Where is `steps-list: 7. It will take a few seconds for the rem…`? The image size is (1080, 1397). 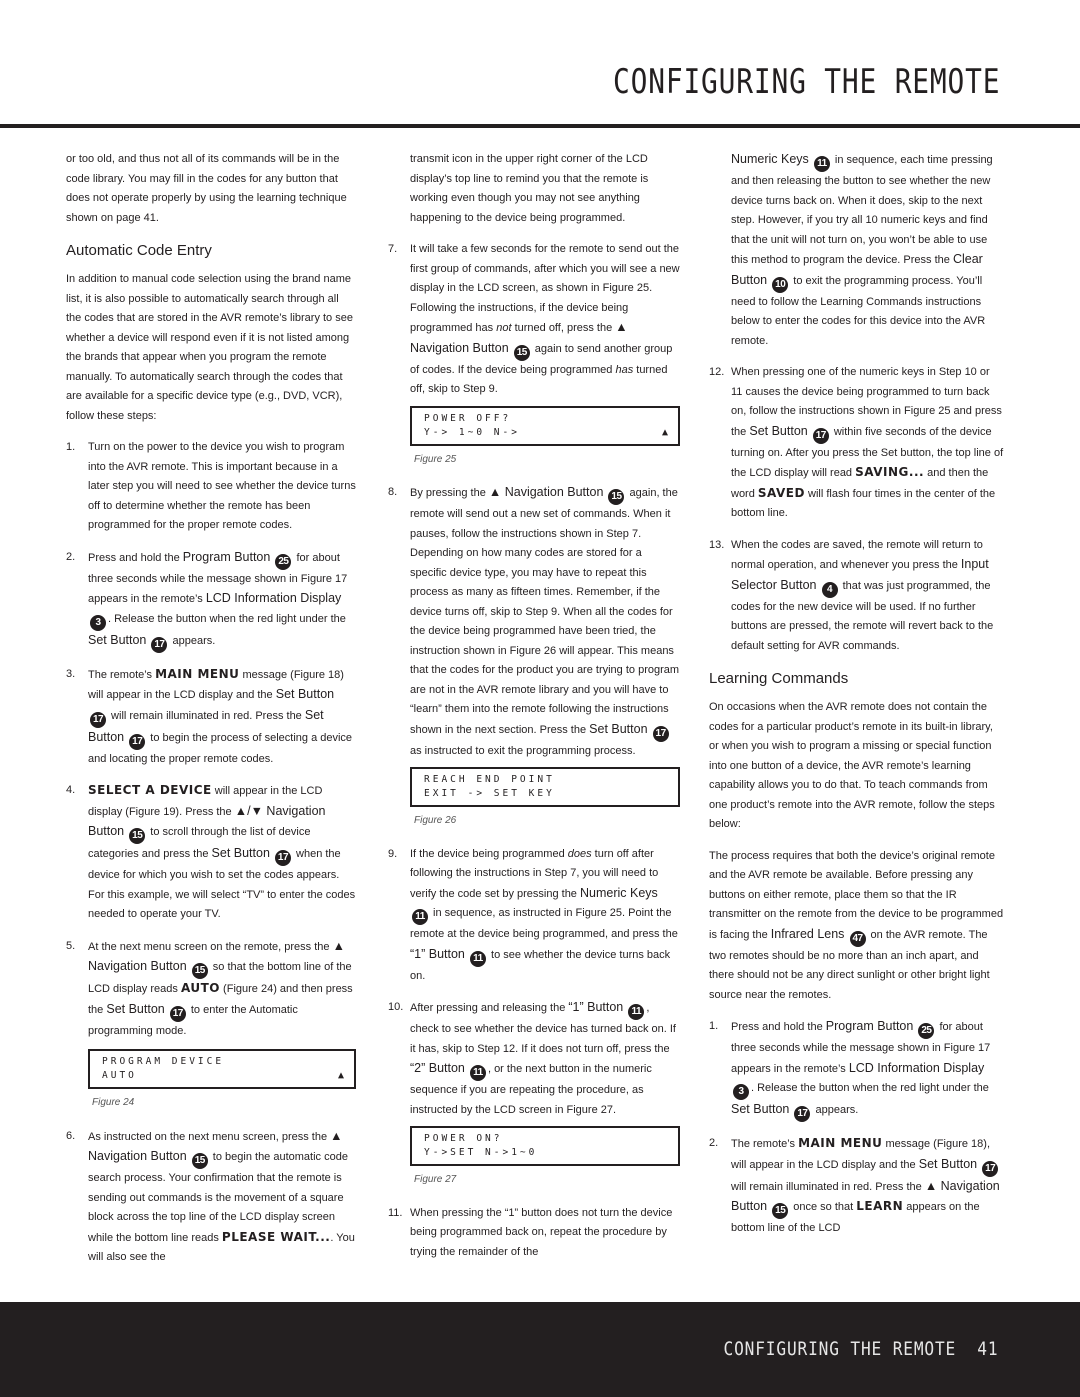 steps-list: 7. It will take a few seconds for the rem… is located at coordinates (534, 320).